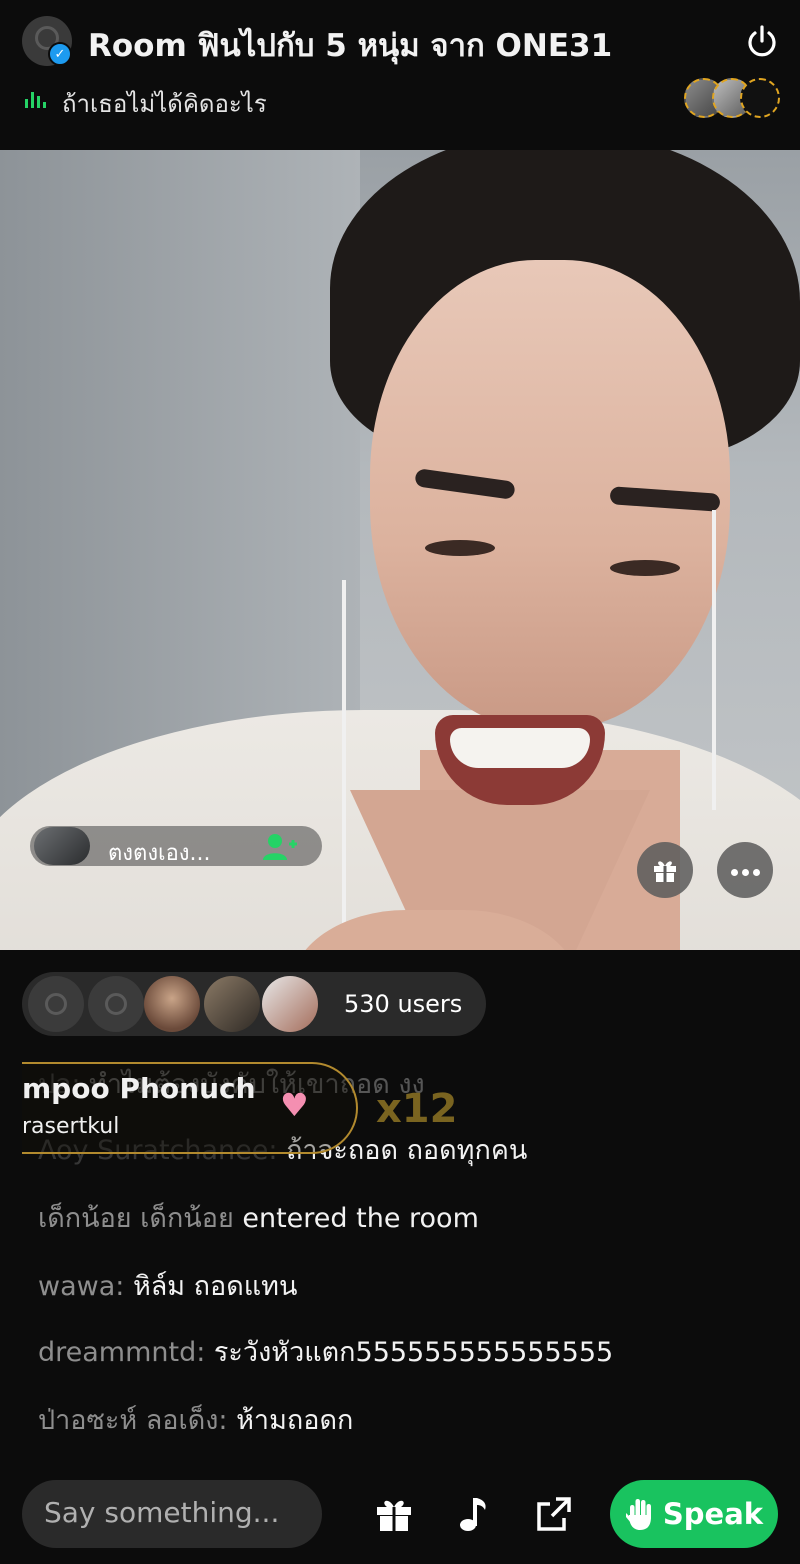  I want to click on chat-message: ป่าอซะห์ ลอเด็ง: ห้ามถอดก, so click(195, 1419).